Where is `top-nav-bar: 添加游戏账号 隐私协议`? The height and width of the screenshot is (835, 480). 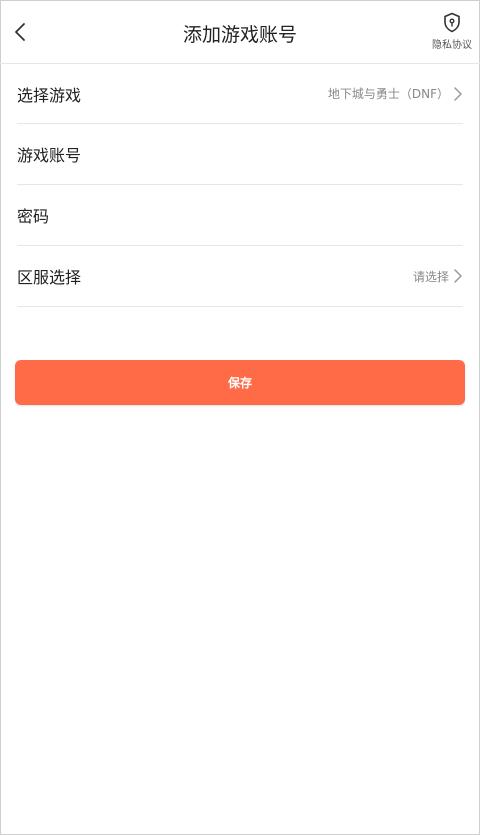 top-nav-bar: 添加游戏账号 隐私协议 is located at coordinates (240, 32).